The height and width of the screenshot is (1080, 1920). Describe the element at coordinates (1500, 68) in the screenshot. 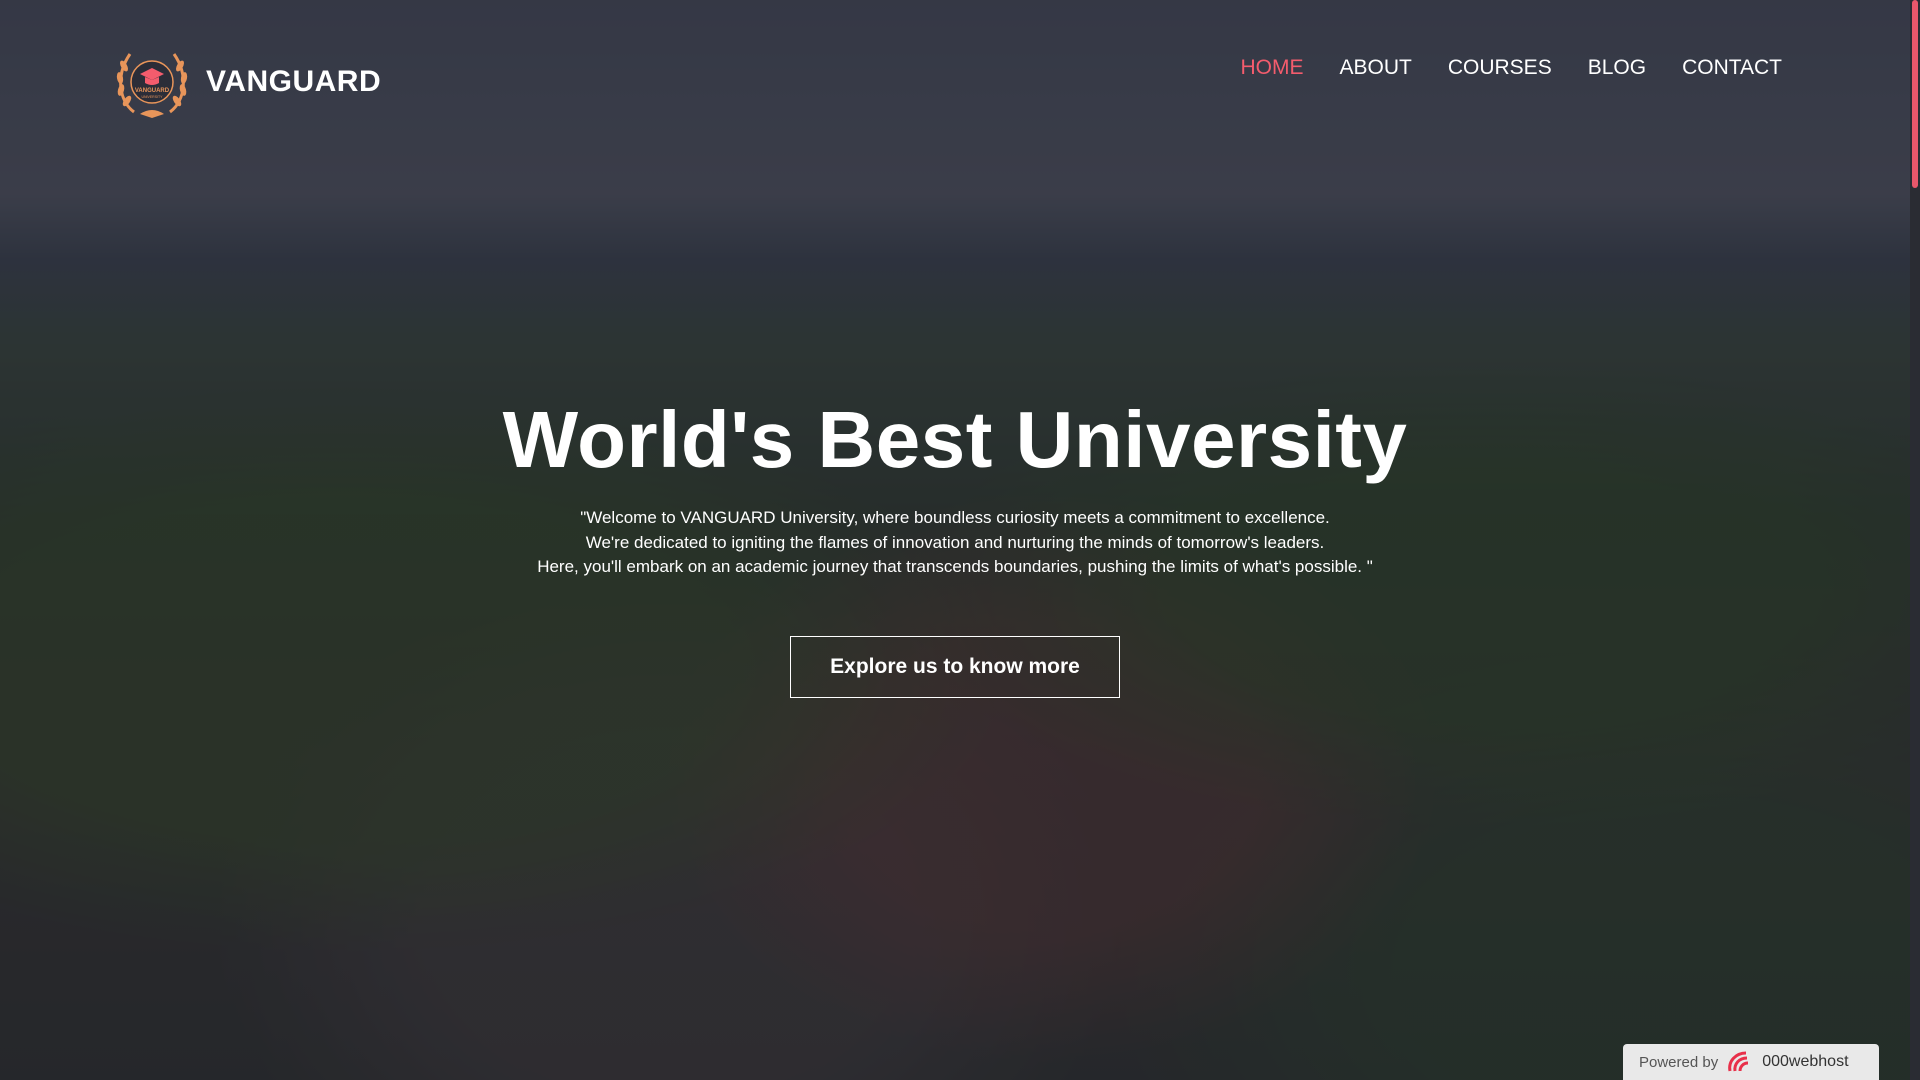

I see `nav-item-courses: COURSES` at that location.